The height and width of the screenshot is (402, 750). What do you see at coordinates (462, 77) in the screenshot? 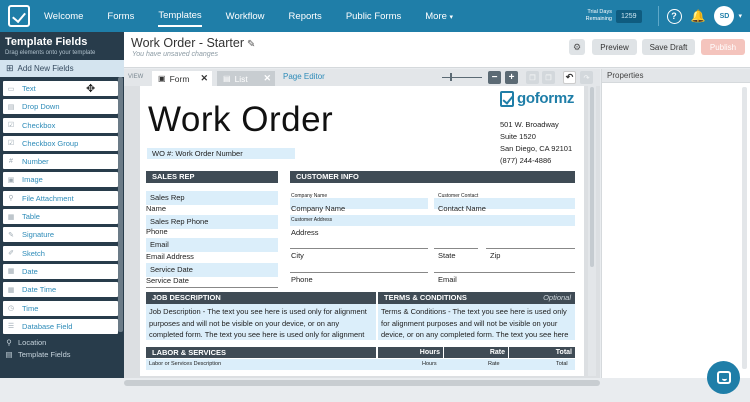
I see `zoom-slider-track` at bounding box center [462, 77].